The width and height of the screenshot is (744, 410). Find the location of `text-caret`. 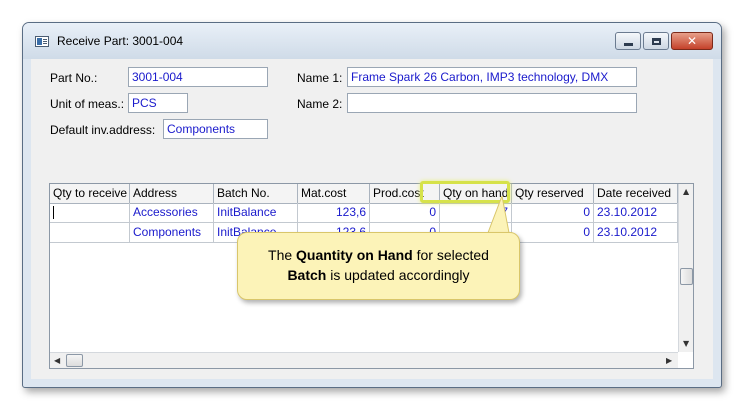

text-caret is located at coordinates (53, 213).